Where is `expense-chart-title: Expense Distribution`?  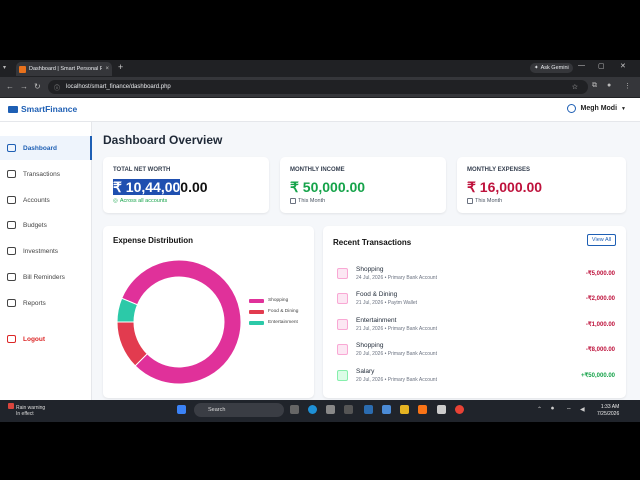
expense-chart-title: Expense Distribution is located at coordinates (153, 240).